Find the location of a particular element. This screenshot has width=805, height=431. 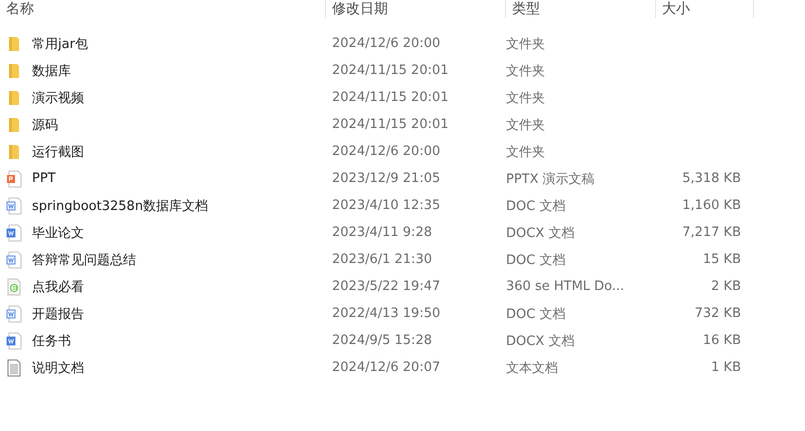

file-size: 1 KB is located at coordinates (726, 367).